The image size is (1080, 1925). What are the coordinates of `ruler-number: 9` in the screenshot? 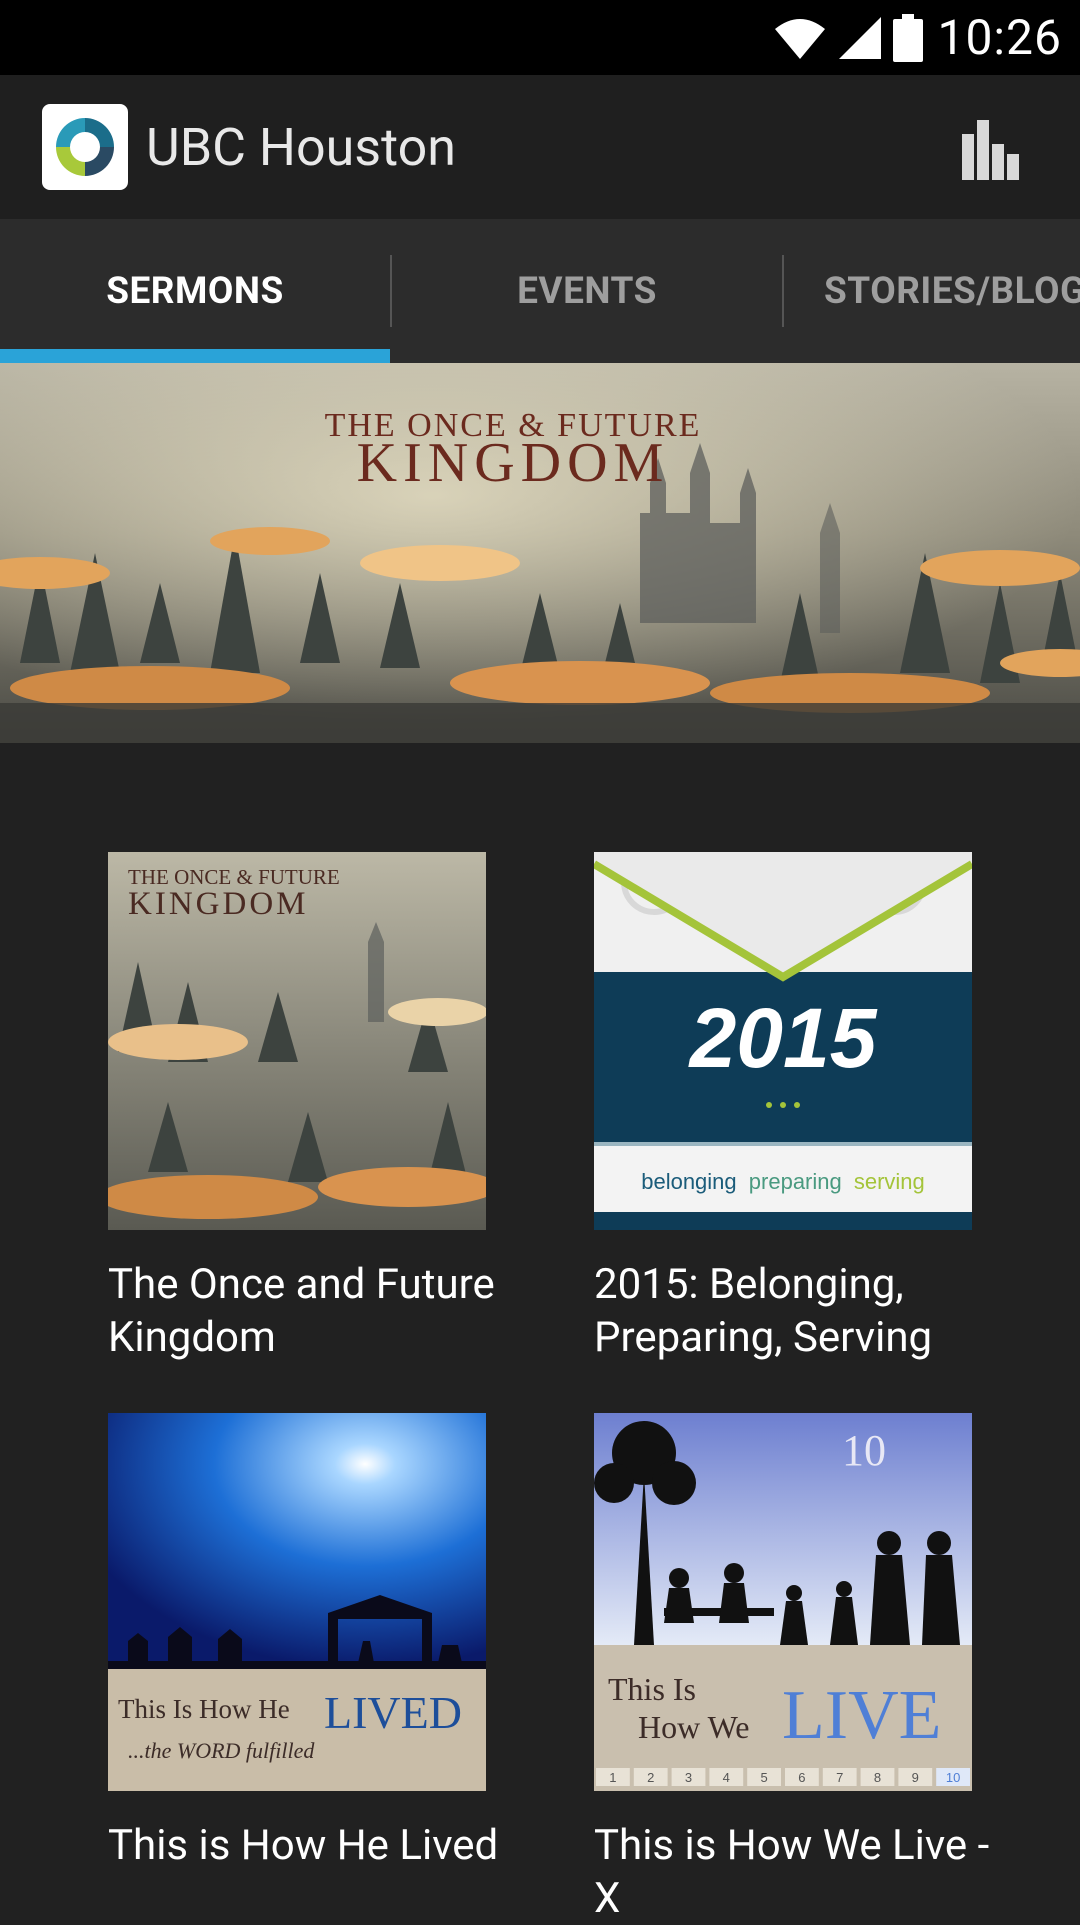 It's located at (915, 1777).